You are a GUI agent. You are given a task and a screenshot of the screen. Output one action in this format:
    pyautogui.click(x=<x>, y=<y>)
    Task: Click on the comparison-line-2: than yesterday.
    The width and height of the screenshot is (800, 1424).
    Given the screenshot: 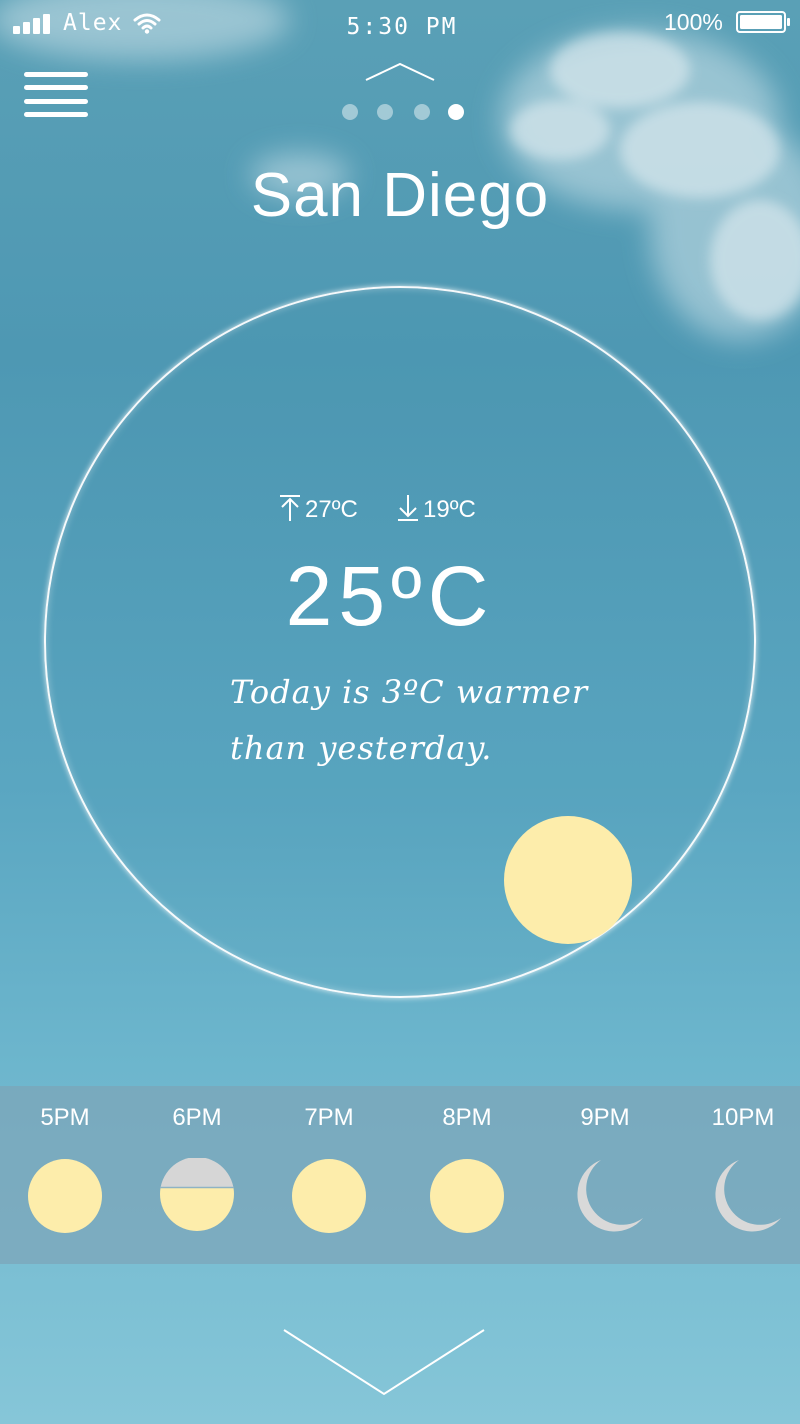 What is the action you would take?
    pyautogui.click(x=361, y=748)
    